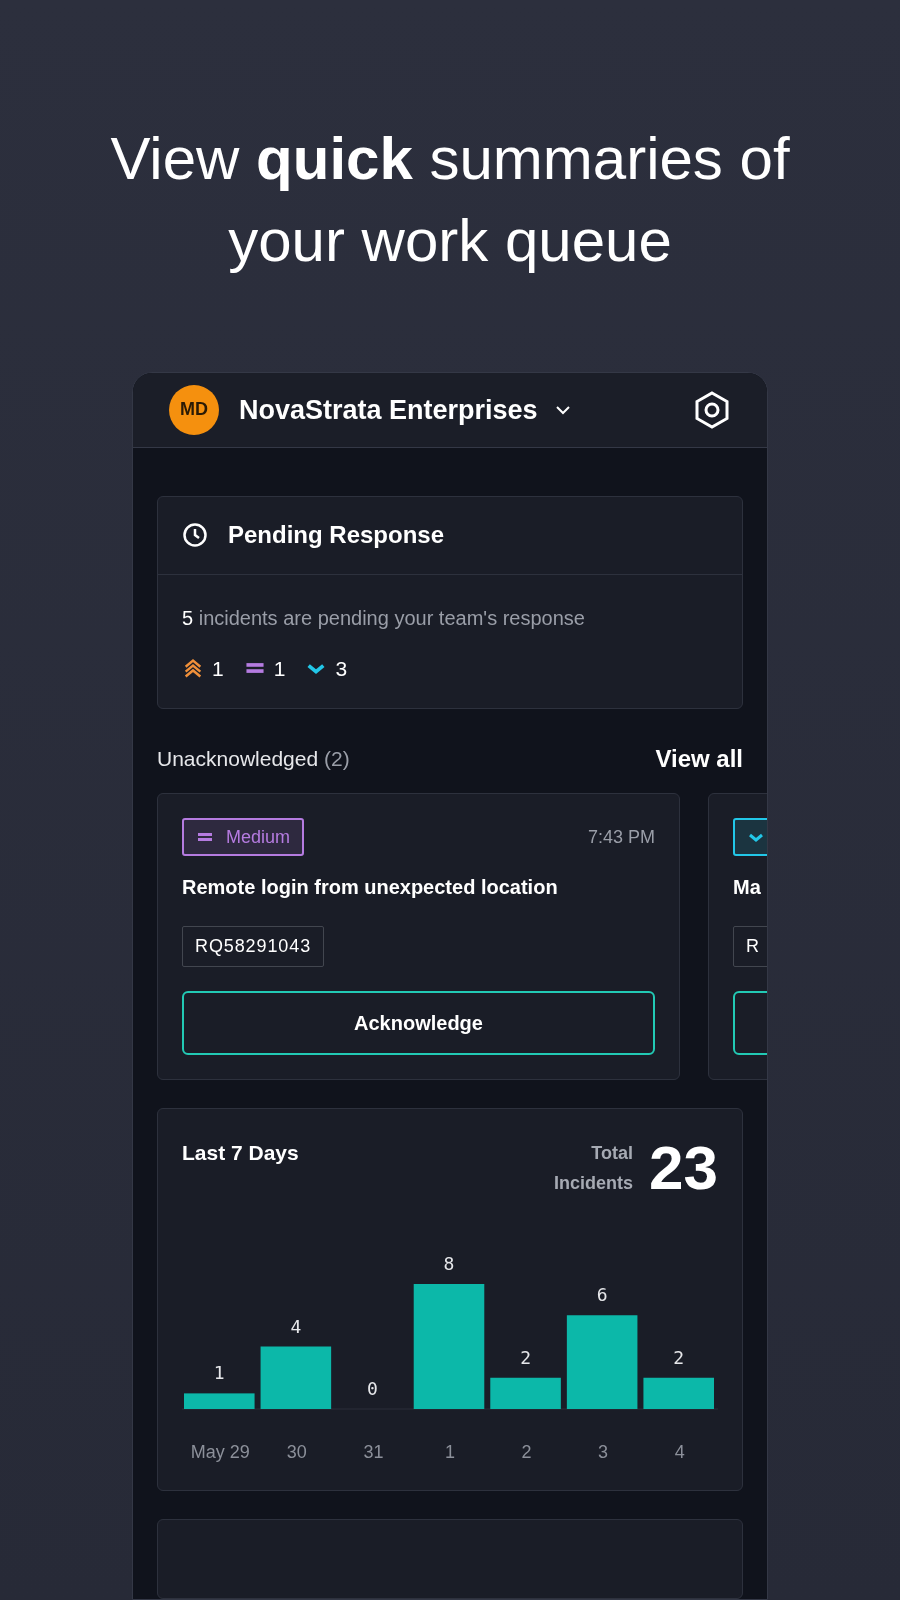 The width and height of the screenshot is (900, 1600). I want to click on headline: View quick summaries of your work queue, so click(450, 200).